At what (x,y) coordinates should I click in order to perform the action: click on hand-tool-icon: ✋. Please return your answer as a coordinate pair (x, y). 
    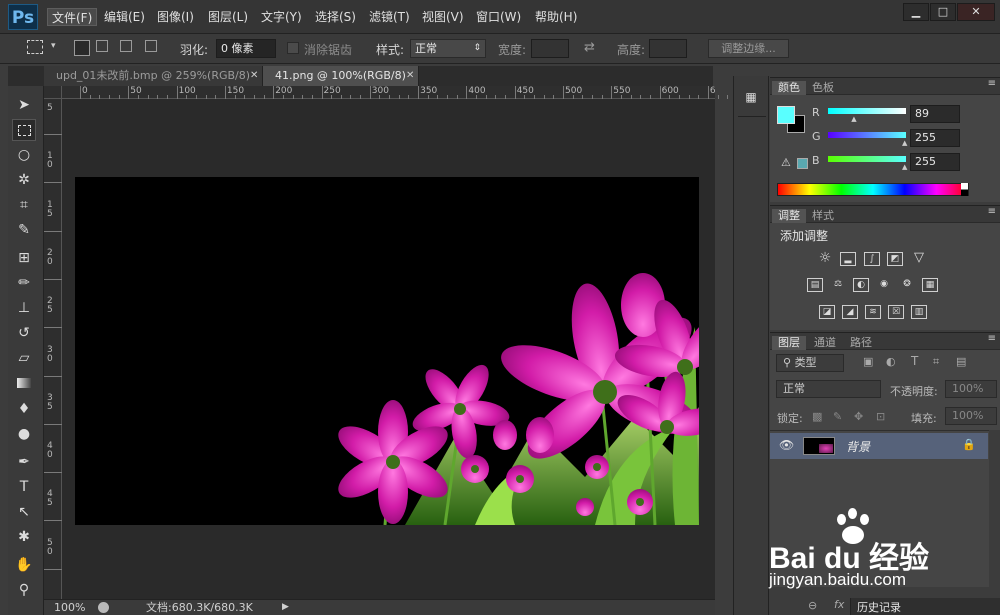
    Looking at the image, I should click on (24, 565).